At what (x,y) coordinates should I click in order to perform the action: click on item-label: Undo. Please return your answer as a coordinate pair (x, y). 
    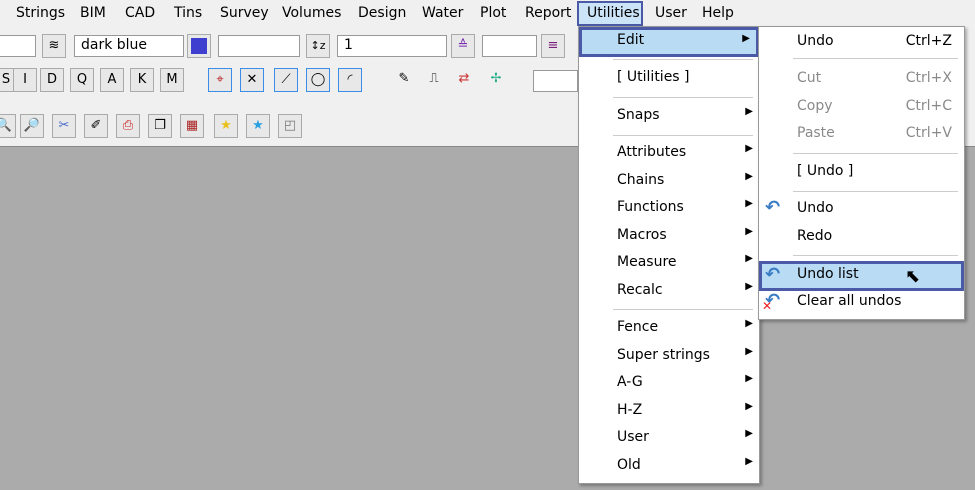
    Looking at the image, I should click on (815, 208).